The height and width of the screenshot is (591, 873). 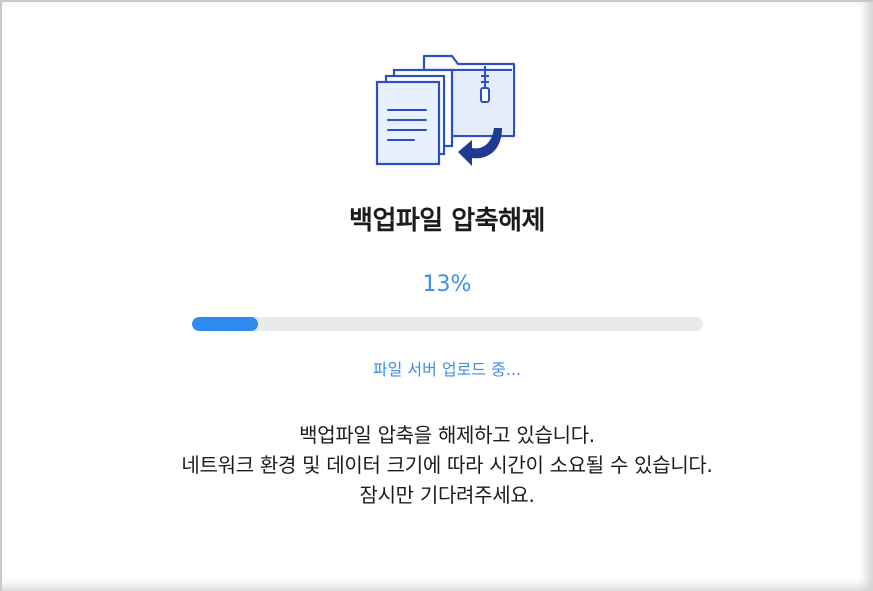 I want to click on info-message-line: 백업파일 압축을 해제하고 있습니다., so click(x=447, y=435).